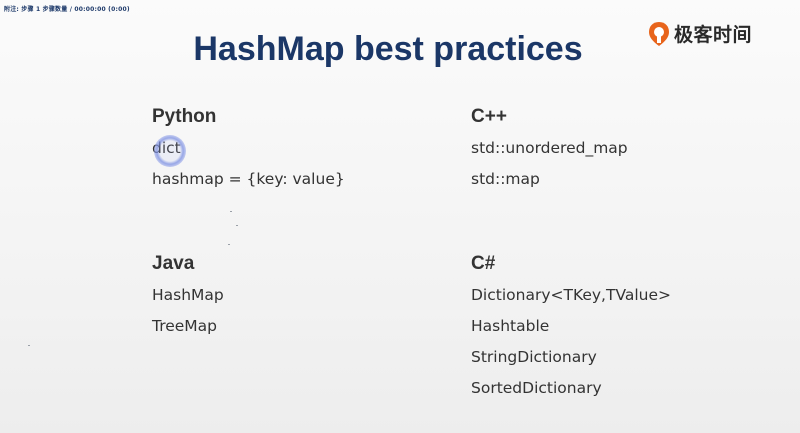 Image resolution: width=800 pixels, height=433 pixels. I want to click on list-item: Hashtable, so click(510, 326).